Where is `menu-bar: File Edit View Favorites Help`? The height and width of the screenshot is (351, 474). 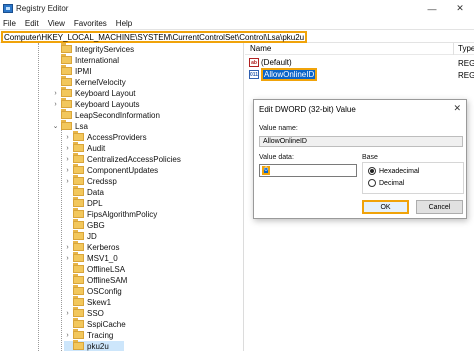
menu-bar: File Edit View Favorites Help is located at coordinates (237, 23).